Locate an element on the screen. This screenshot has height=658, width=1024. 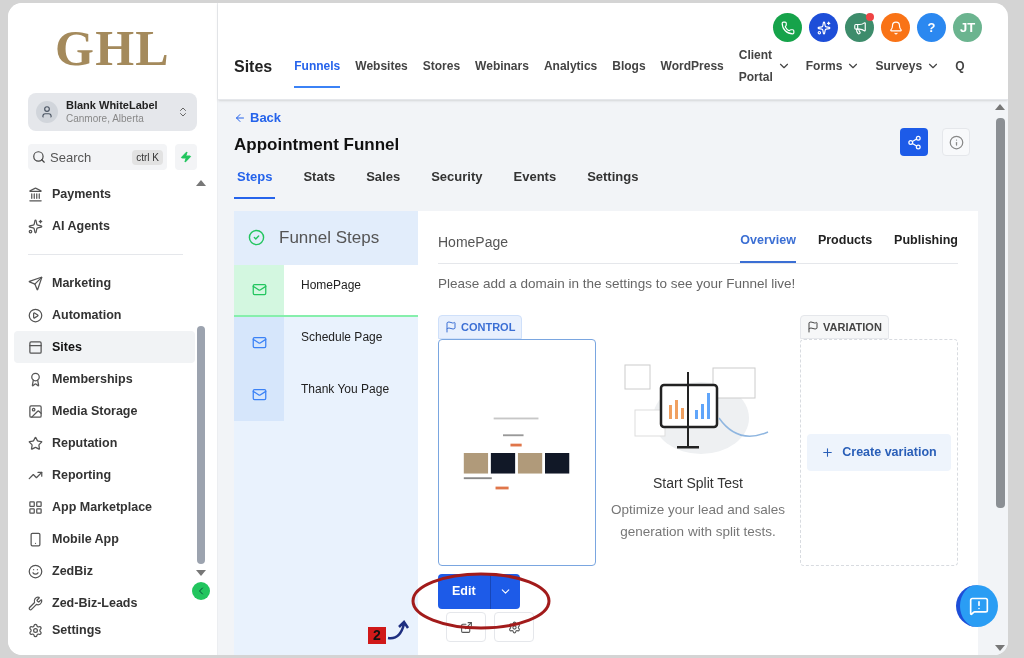
search-field: Search ctrl K is located at coordinates (97, 157).